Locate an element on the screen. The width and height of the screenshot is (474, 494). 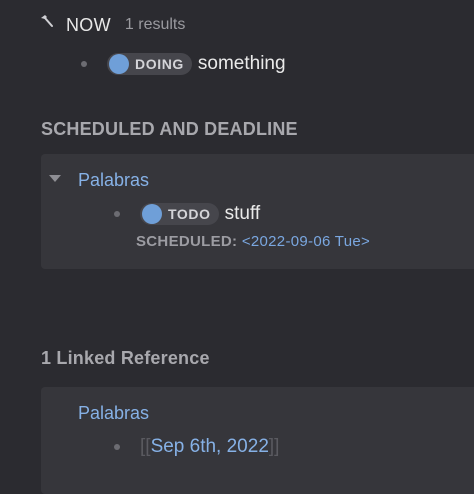
now-query-header: NOW 1 results is located at coordinates (112, 25).